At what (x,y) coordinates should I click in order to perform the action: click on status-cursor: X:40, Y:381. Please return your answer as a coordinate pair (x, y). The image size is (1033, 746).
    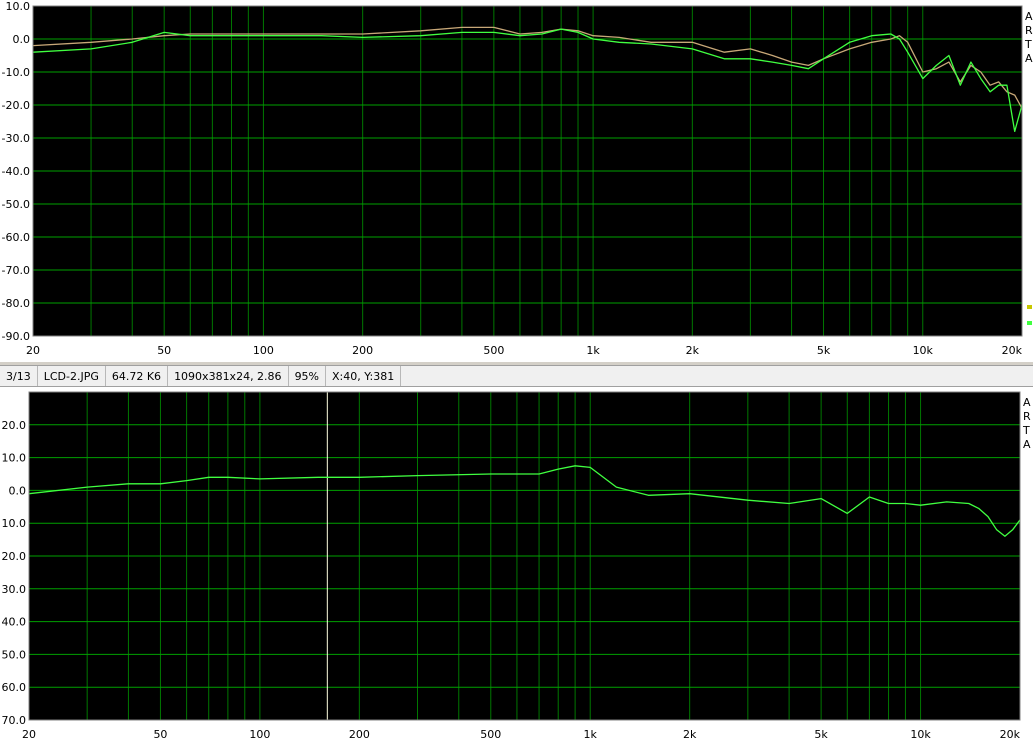
    Looking at the image, I should click on (364, 376).